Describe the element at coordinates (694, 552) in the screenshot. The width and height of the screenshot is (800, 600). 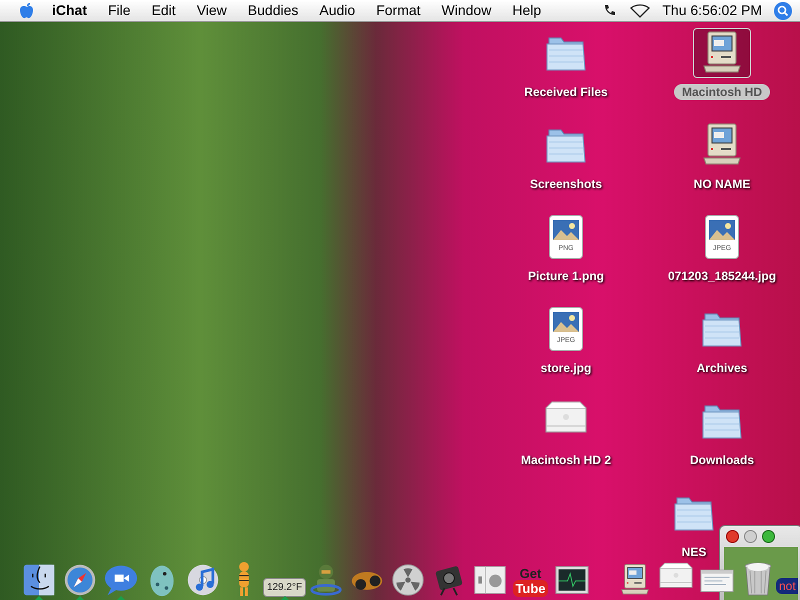
I see `desktop-icon-label: NES` at that location.